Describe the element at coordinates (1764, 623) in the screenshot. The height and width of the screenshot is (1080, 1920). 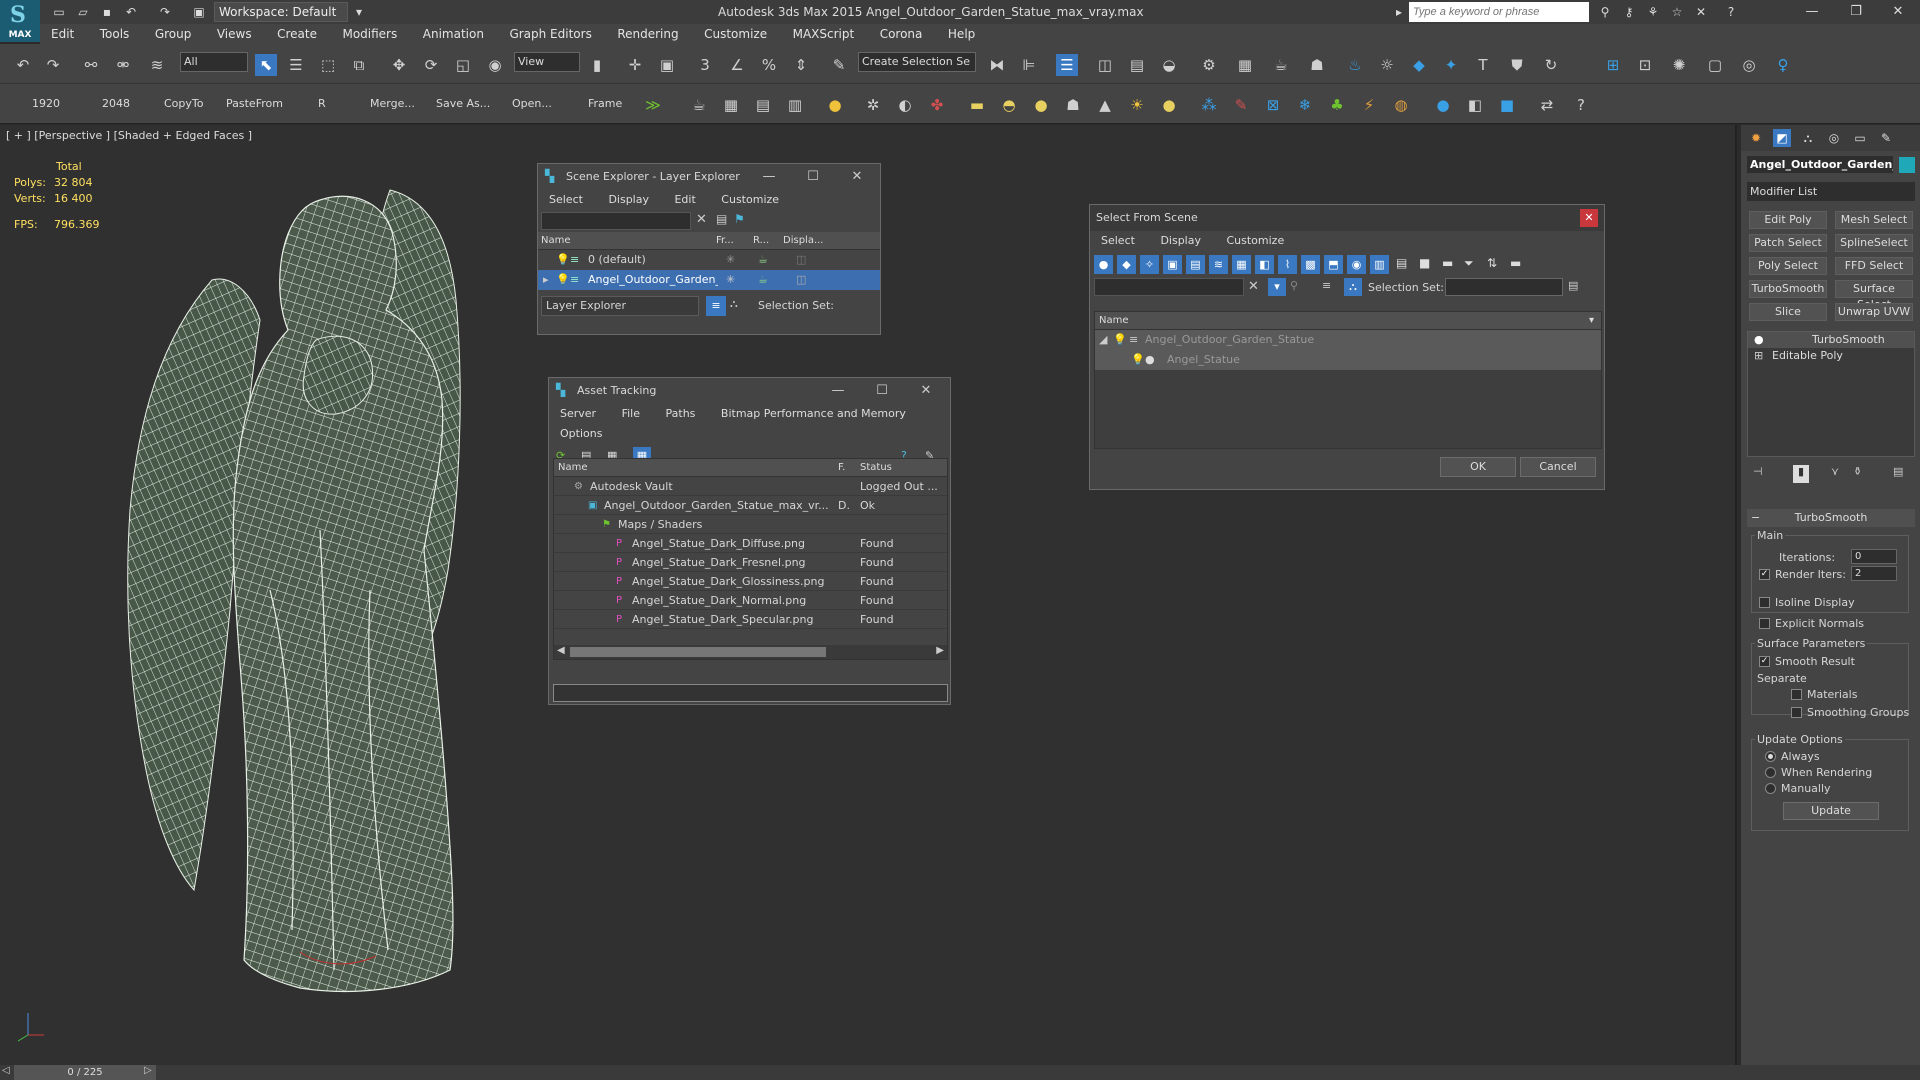
I see `explicit-normals-checkbox` at that location.